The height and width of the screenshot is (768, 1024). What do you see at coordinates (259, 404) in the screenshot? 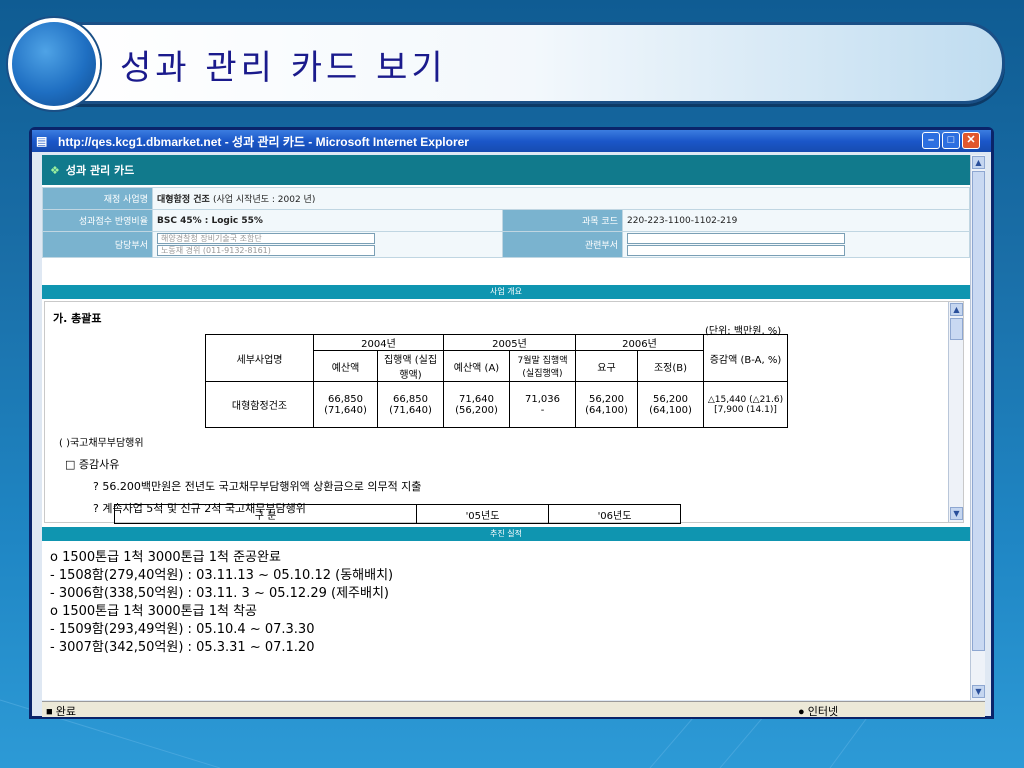
I see `row-name: 대형함정건조` at bounding box center [259, 404].